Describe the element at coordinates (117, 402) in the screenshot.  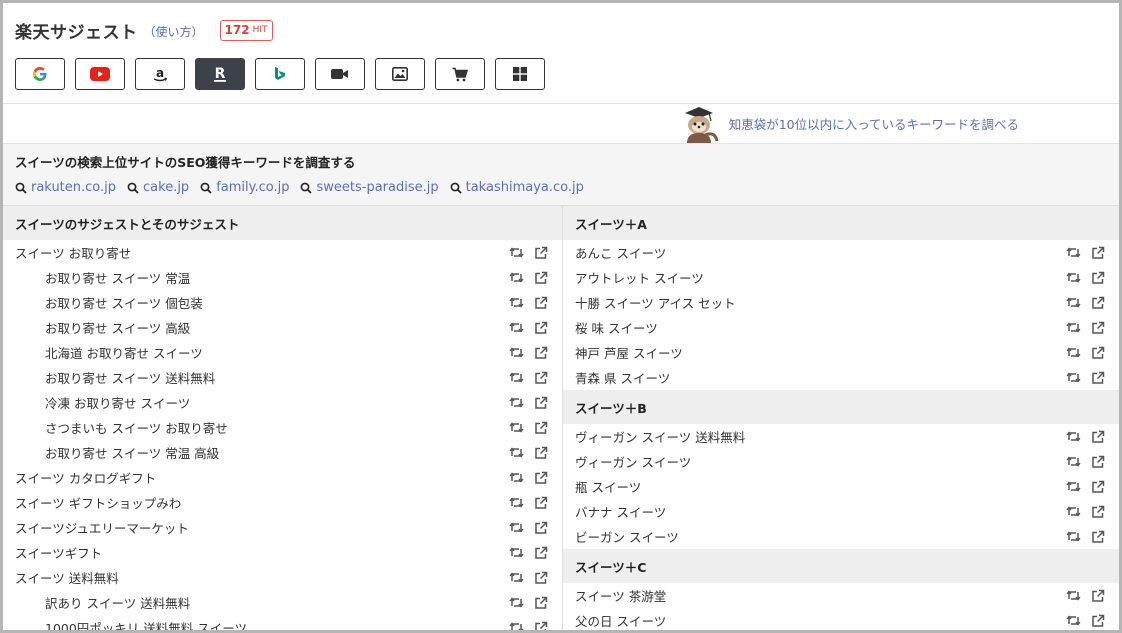
I see `suggest-keyword: 冷凍 お取り寄せ スイーツ` at that location.